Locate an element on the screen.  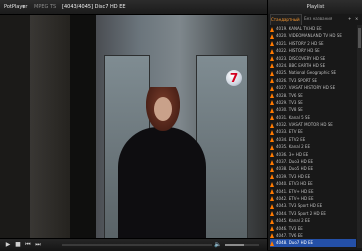
playlist-item: 4045. Kanal 2 EE is located at coordinates (313, 220).